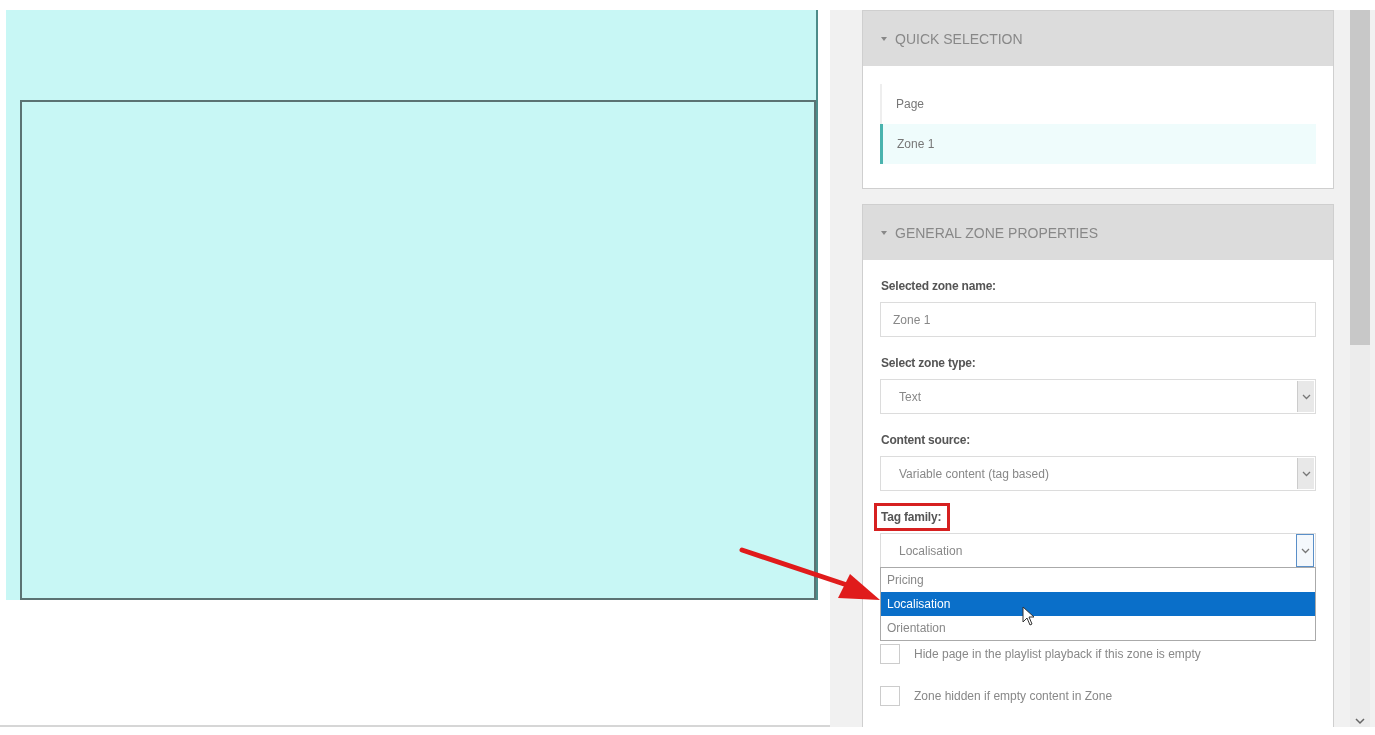 This screenshot has height=735, width=1375. What do you see at coordinates (1098, 144) in the screenshot?
I see `quick-selection-item: Zone 1` at bounding box center [1098, 144].